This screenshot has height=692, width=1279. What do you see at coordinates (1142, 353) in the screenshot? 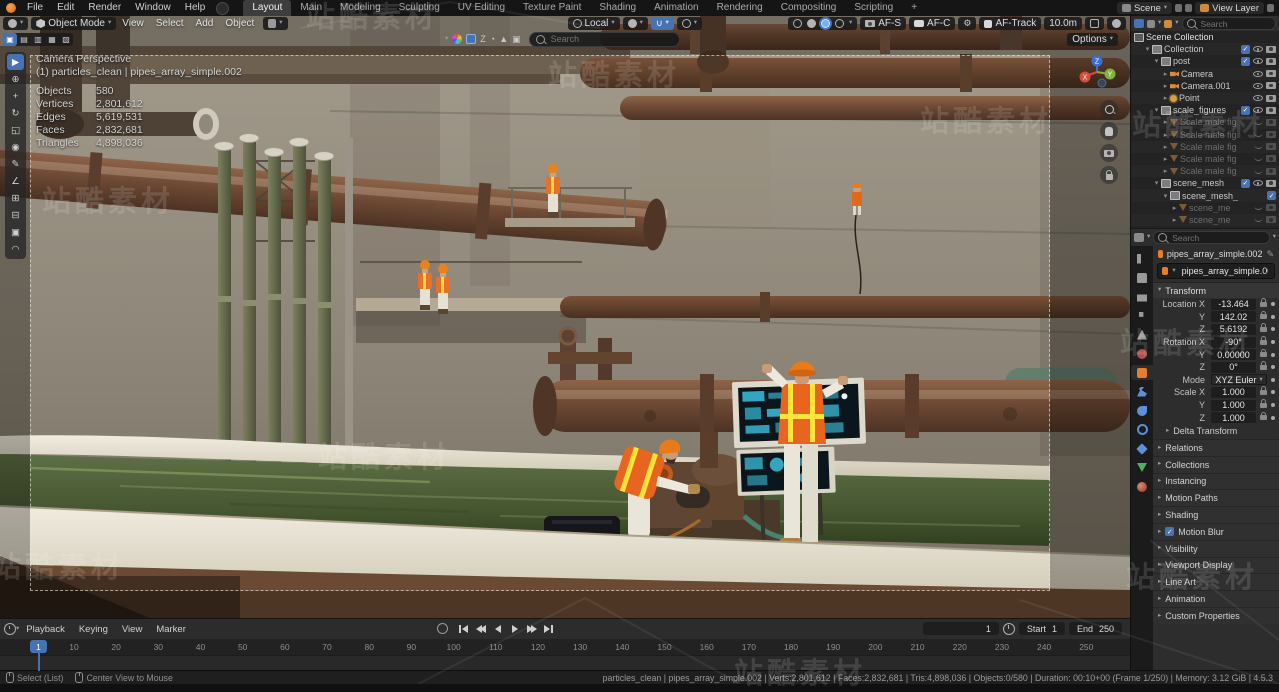
I see `properties-tab-world` at bounding box center [1142, 353].